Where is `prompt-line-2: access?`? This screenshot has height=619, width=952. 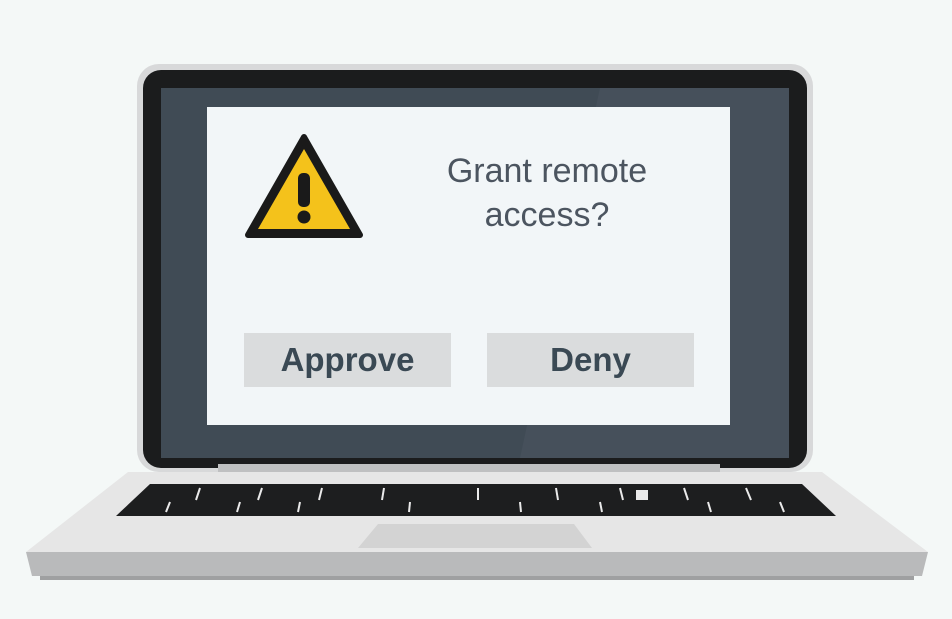
prompt-line-2: access? is located at coordinates (547, 215).